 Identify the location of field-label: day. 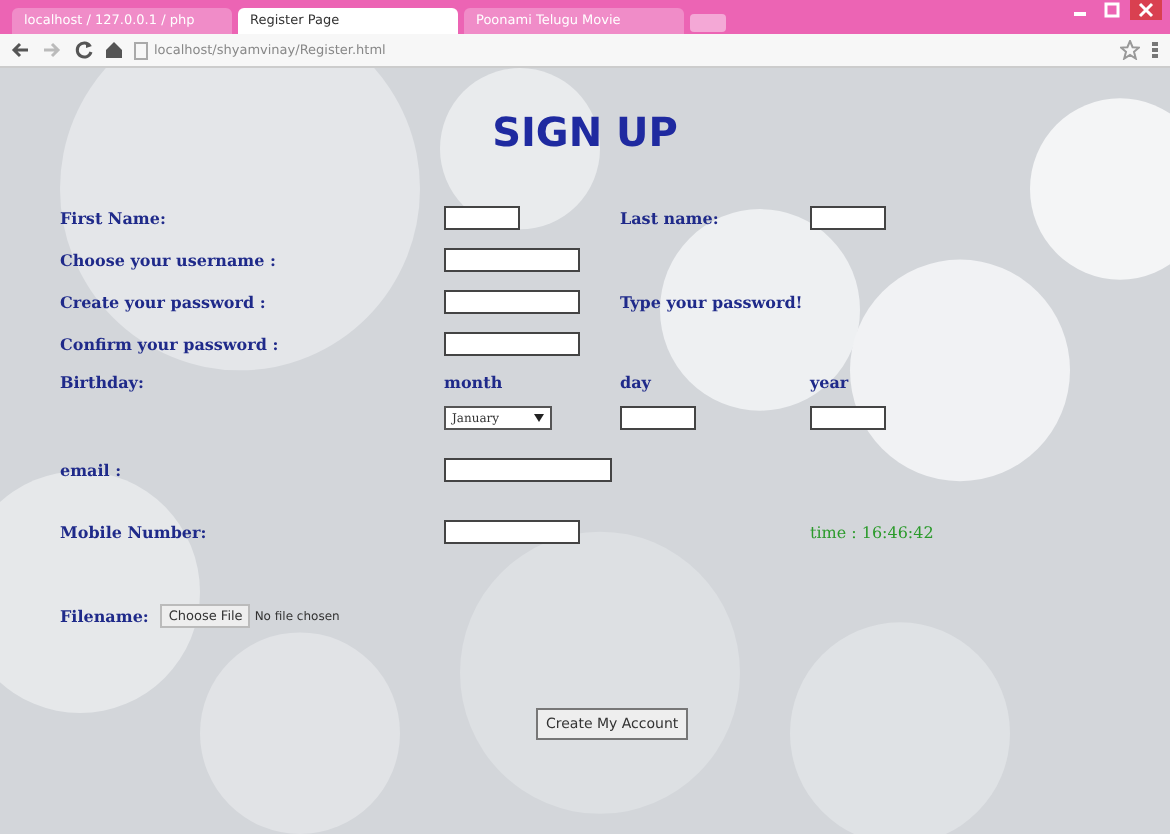
(635, 382).